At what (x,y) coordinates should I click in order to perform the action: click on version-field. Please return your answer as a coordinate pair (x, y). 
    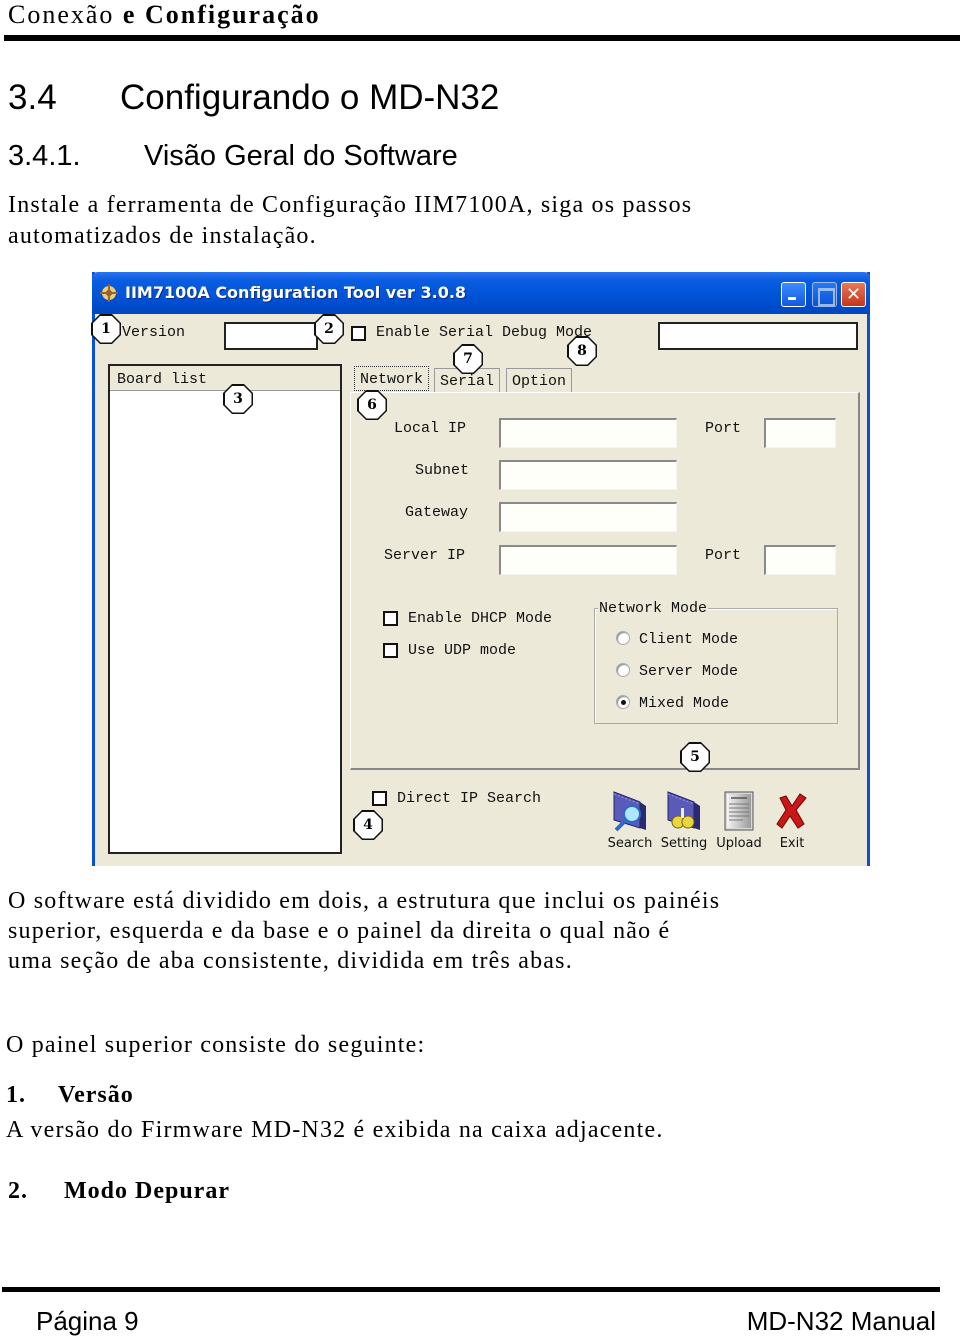
    Looking at the image, I should click on (271, 336).